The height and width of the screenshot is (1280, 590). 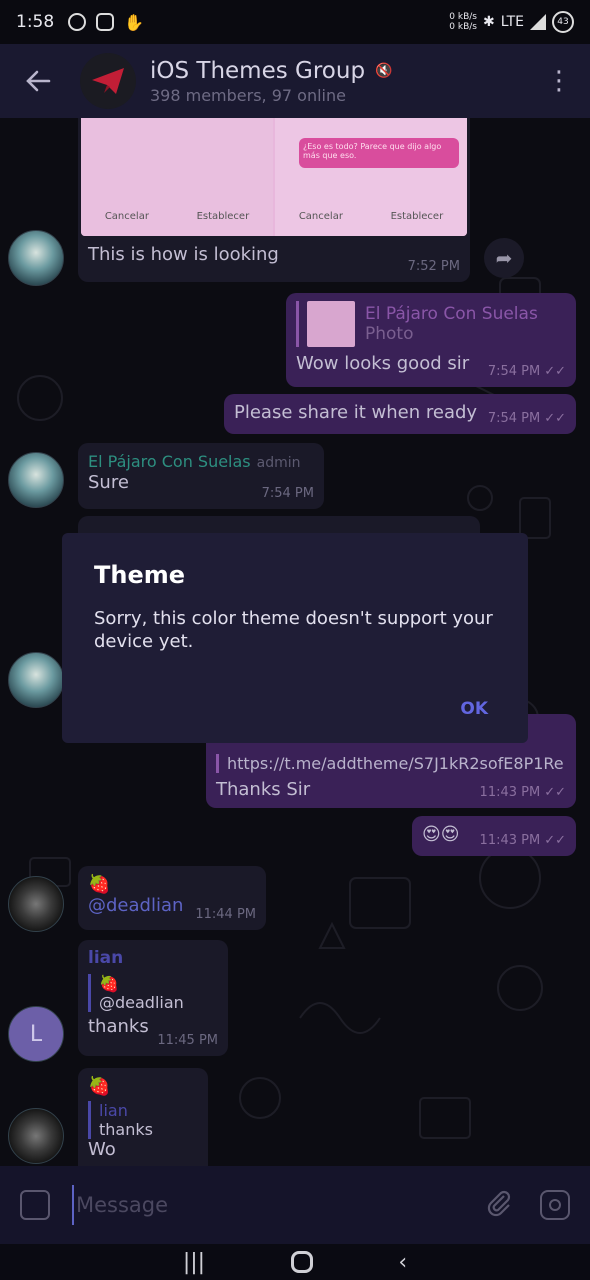 I want to click on status-bar: 1:58 ✋ 0 kB/s 0 kB/s ✱ LTE 43, so click(x=295, y=22).